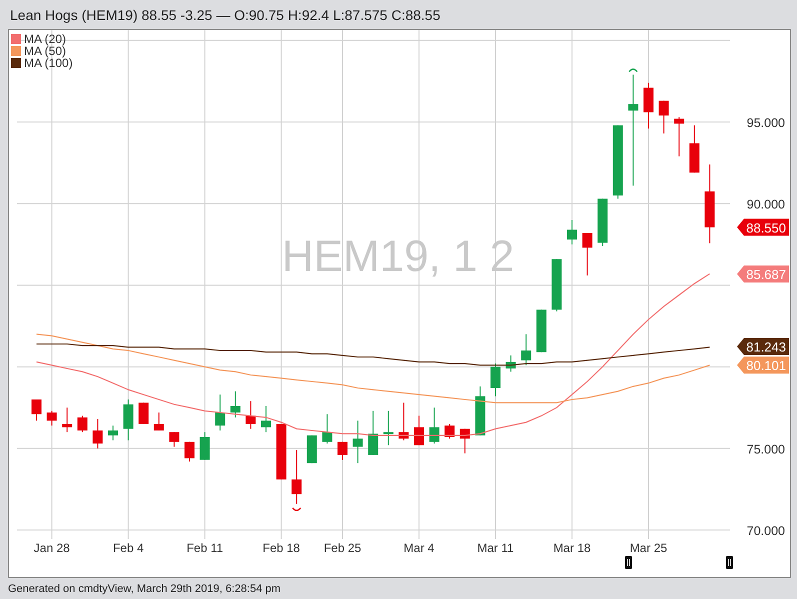  Describe the element at coordinates (297, 509) in the screenshot. I see `low-marker-icon` at that location.